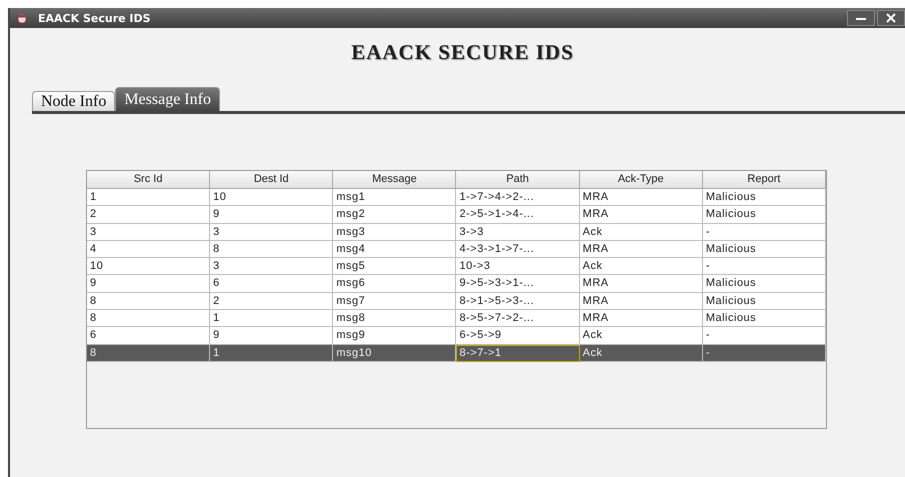  I want to click on column-header: Message, so click(394, 180).